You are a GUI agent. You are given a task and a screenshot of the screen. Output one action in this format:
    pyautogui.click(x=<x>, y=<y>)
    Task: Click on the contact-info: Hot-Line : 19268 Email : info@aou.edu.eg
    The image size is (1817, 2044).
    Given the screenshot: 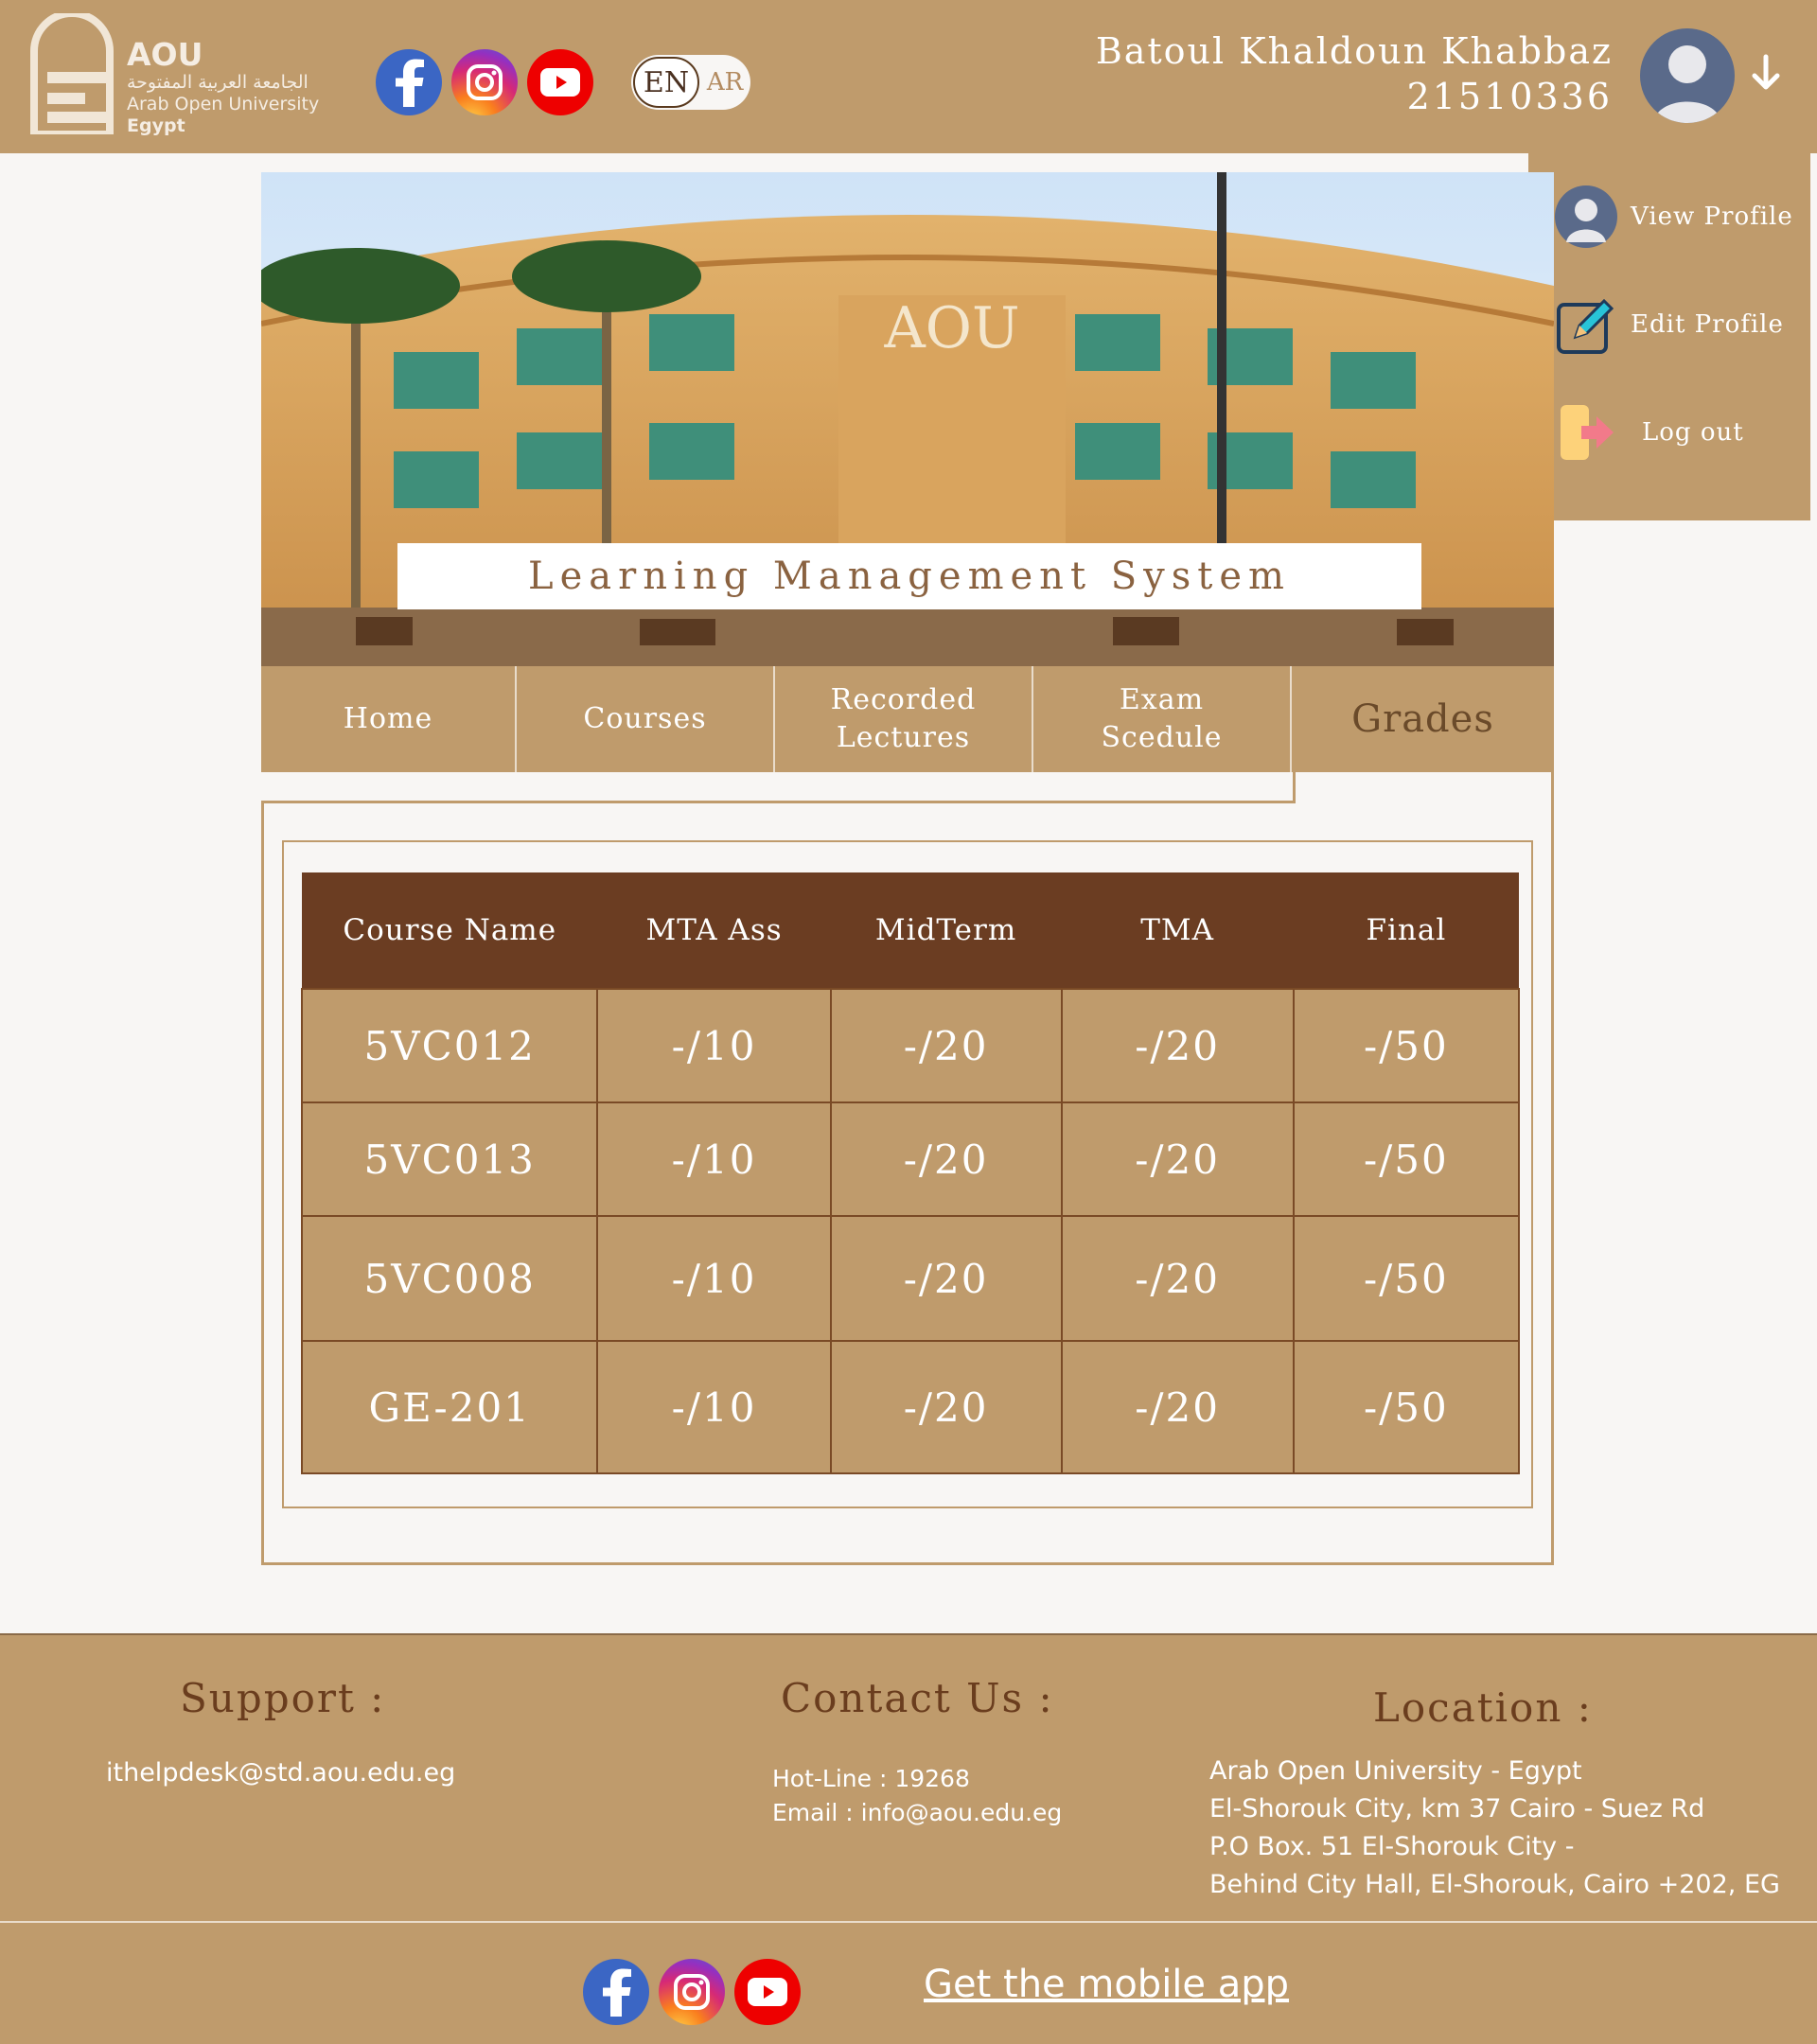 What is the action you would take?
    pyautogui.click(x=917, y=1796)
    